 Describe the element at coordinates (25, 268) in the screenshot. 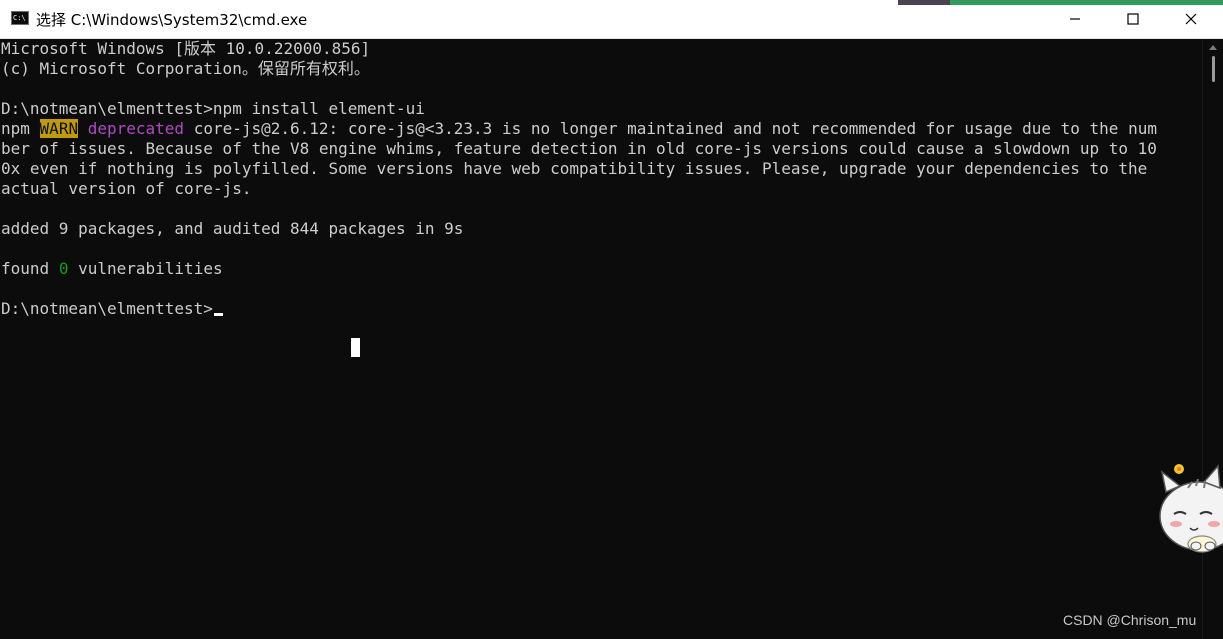

I see `found-prefix: found` at that location.